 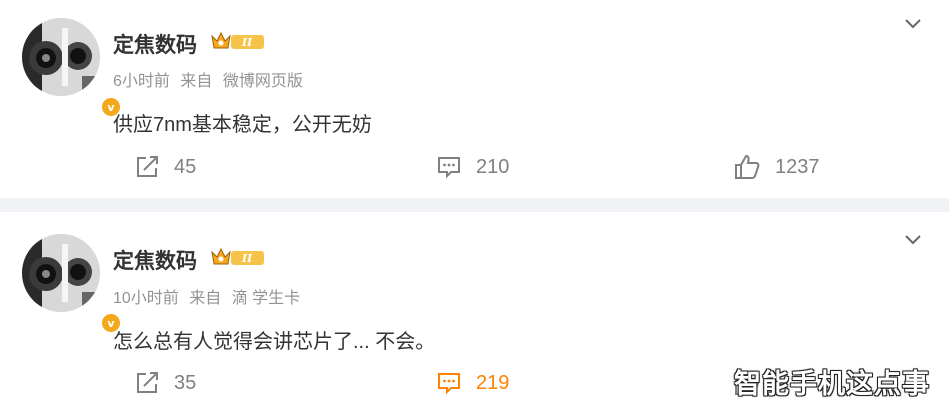 I want to click on like-button: 1237, so click(x=776, y=167).